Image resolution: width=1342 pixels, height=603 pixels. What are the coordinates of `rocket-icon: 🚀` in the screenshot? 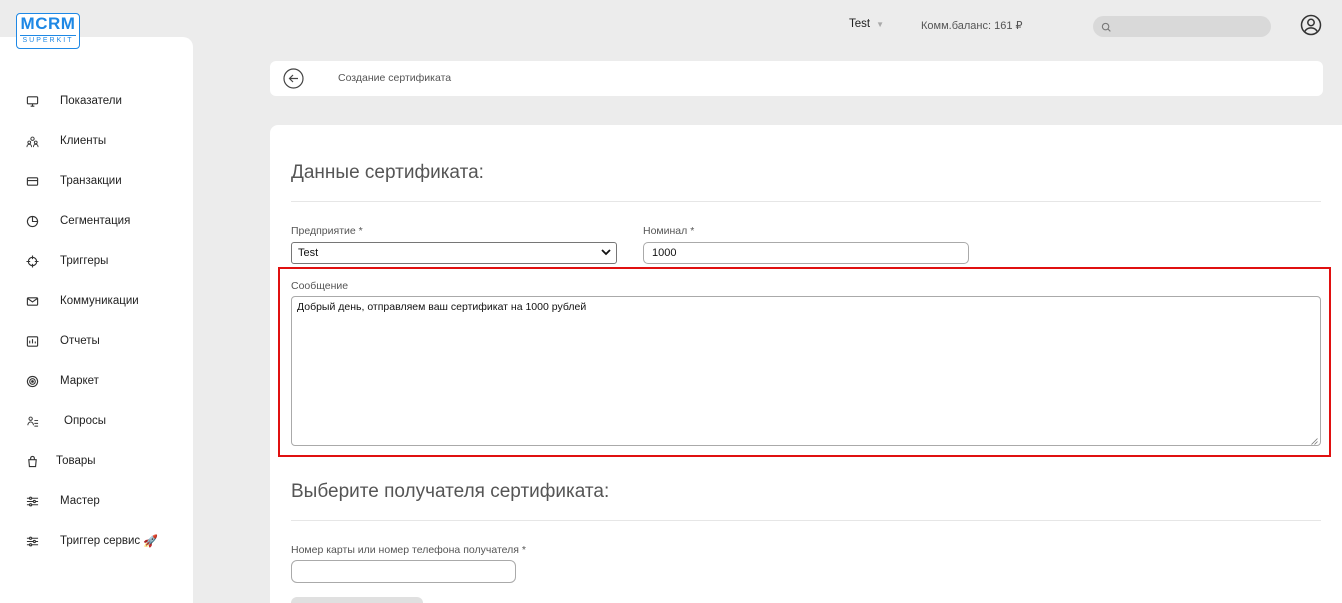 It's located at (151, 541).